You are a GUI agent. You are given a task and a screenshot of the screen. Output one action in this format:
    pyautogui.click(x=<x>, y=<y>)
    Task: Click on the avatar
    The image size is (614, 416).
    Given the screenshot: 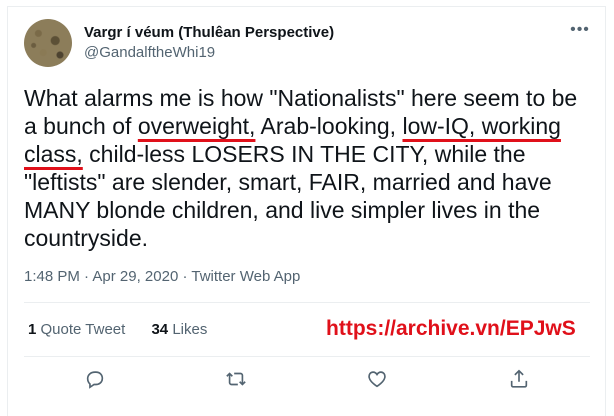 What is the action you would take?
    pyautogui.click(x=48, y=43)
    